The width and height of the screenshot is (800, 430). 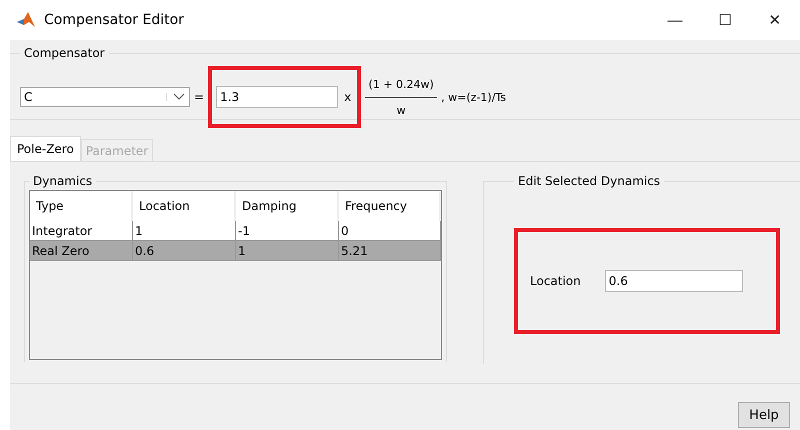 What do you see at coordinates (401, 84) in the screenshot?
I see `numerator: (1 + 0.24w)` at bounding box center [401, 84].